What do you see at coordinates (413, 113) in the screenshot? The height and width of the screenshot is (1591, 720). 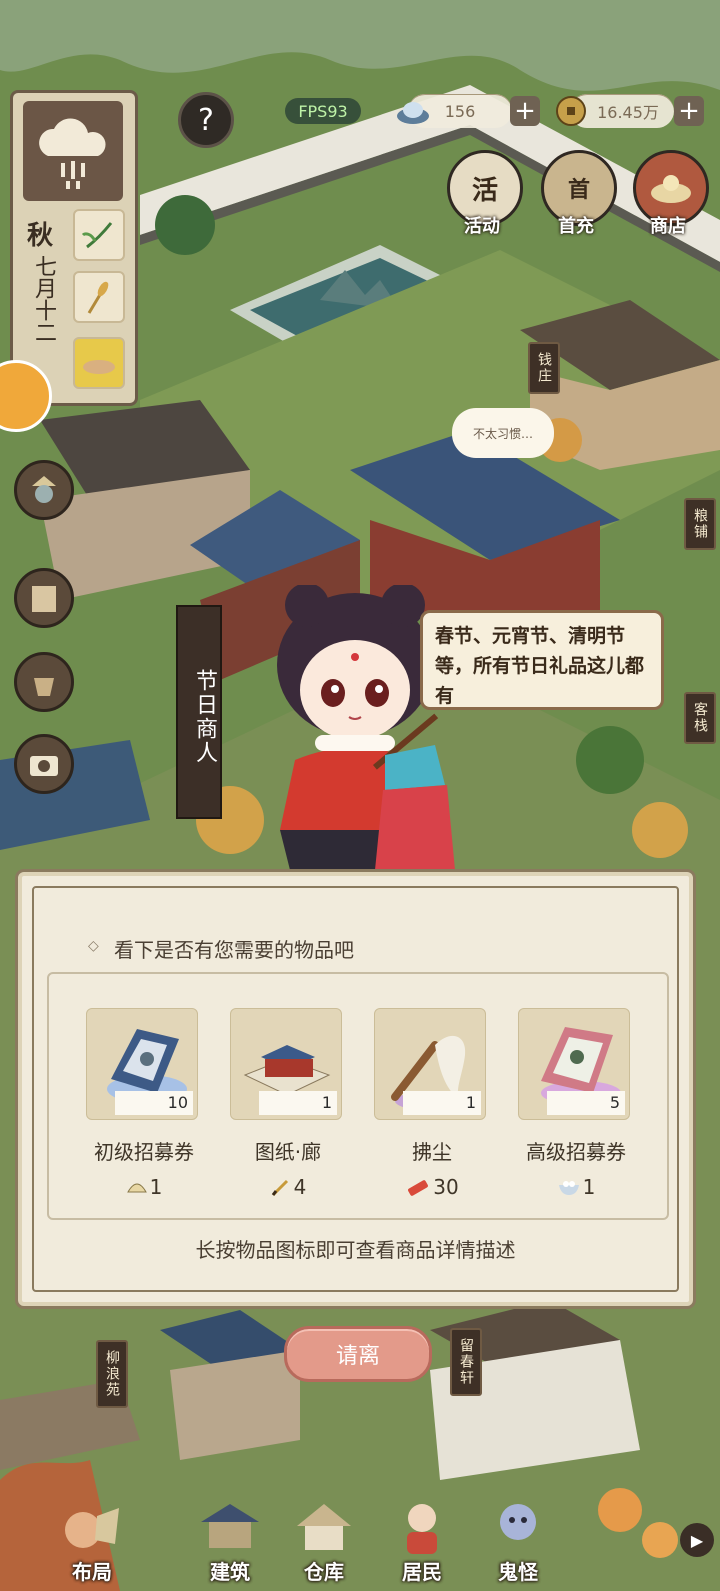 I see `silver-ingot-icon` at bounding box center [413, 113].